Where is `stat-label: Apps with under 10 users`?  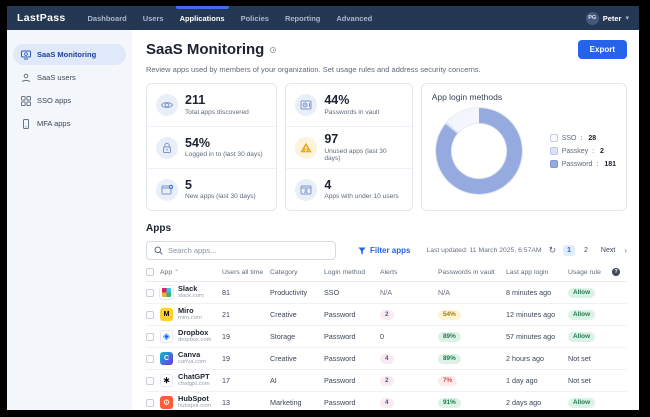
stat-label: Apps with under 10 users is located at coordinates (361, 197).